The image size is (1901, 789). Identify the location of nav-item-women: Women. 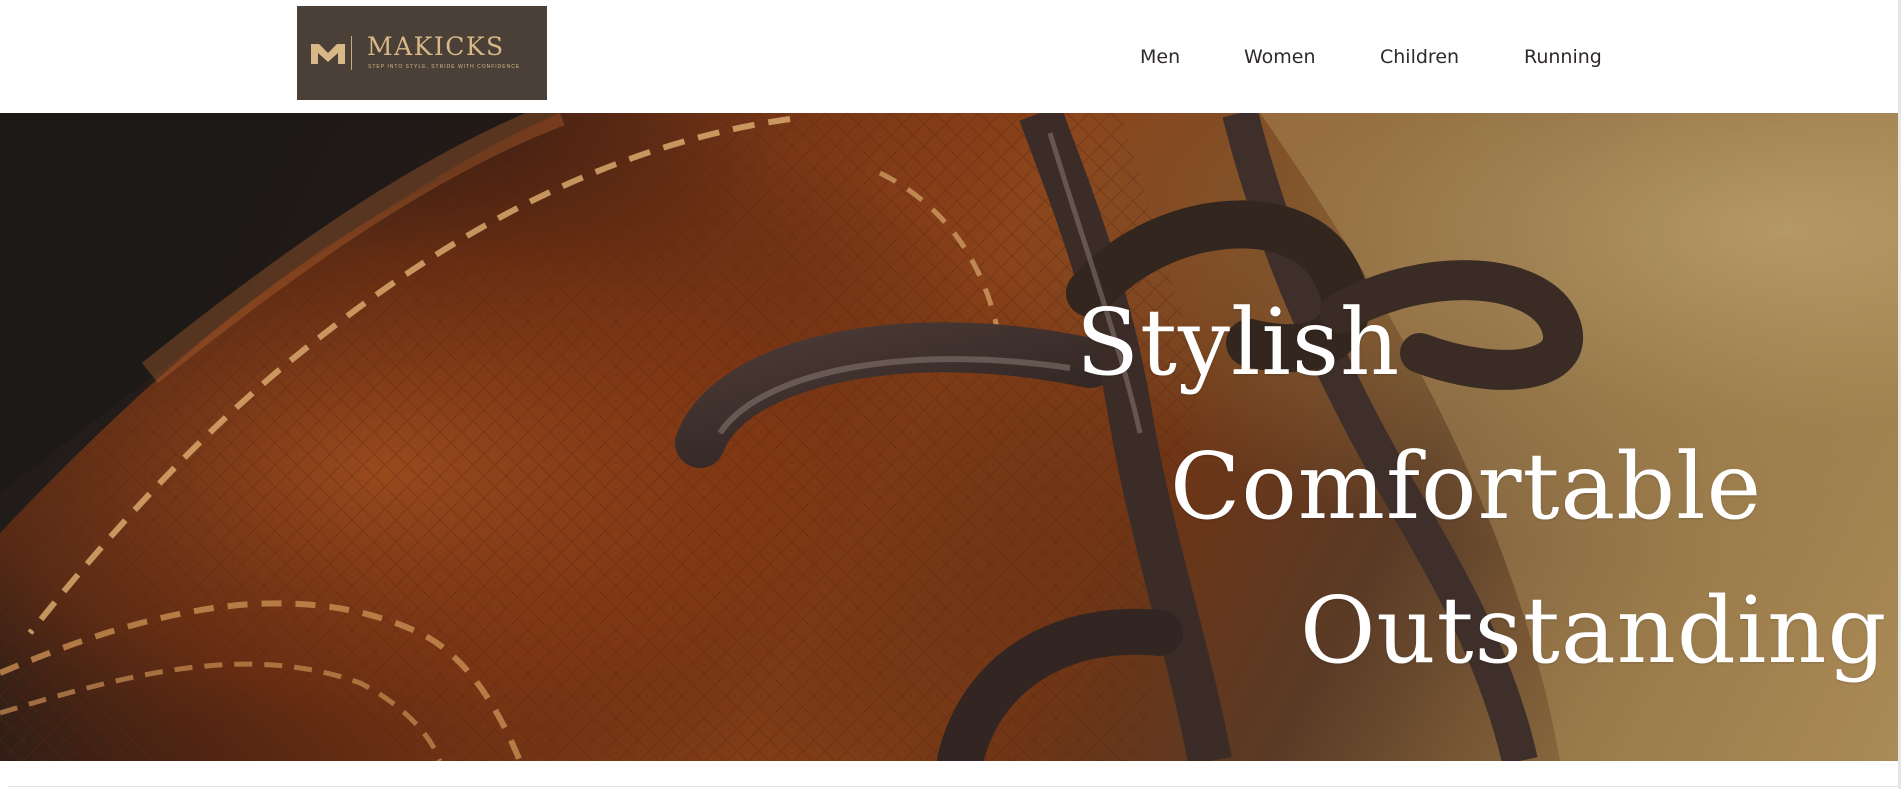
(1280, 57).